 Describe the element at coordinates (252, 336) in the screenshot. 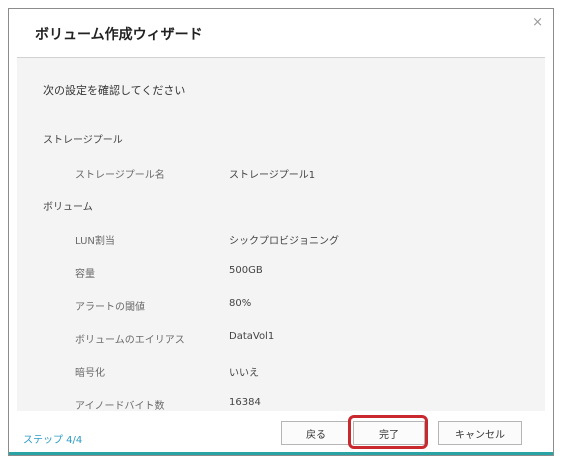

I see `volume-alias-value: DataVol1` at that location.